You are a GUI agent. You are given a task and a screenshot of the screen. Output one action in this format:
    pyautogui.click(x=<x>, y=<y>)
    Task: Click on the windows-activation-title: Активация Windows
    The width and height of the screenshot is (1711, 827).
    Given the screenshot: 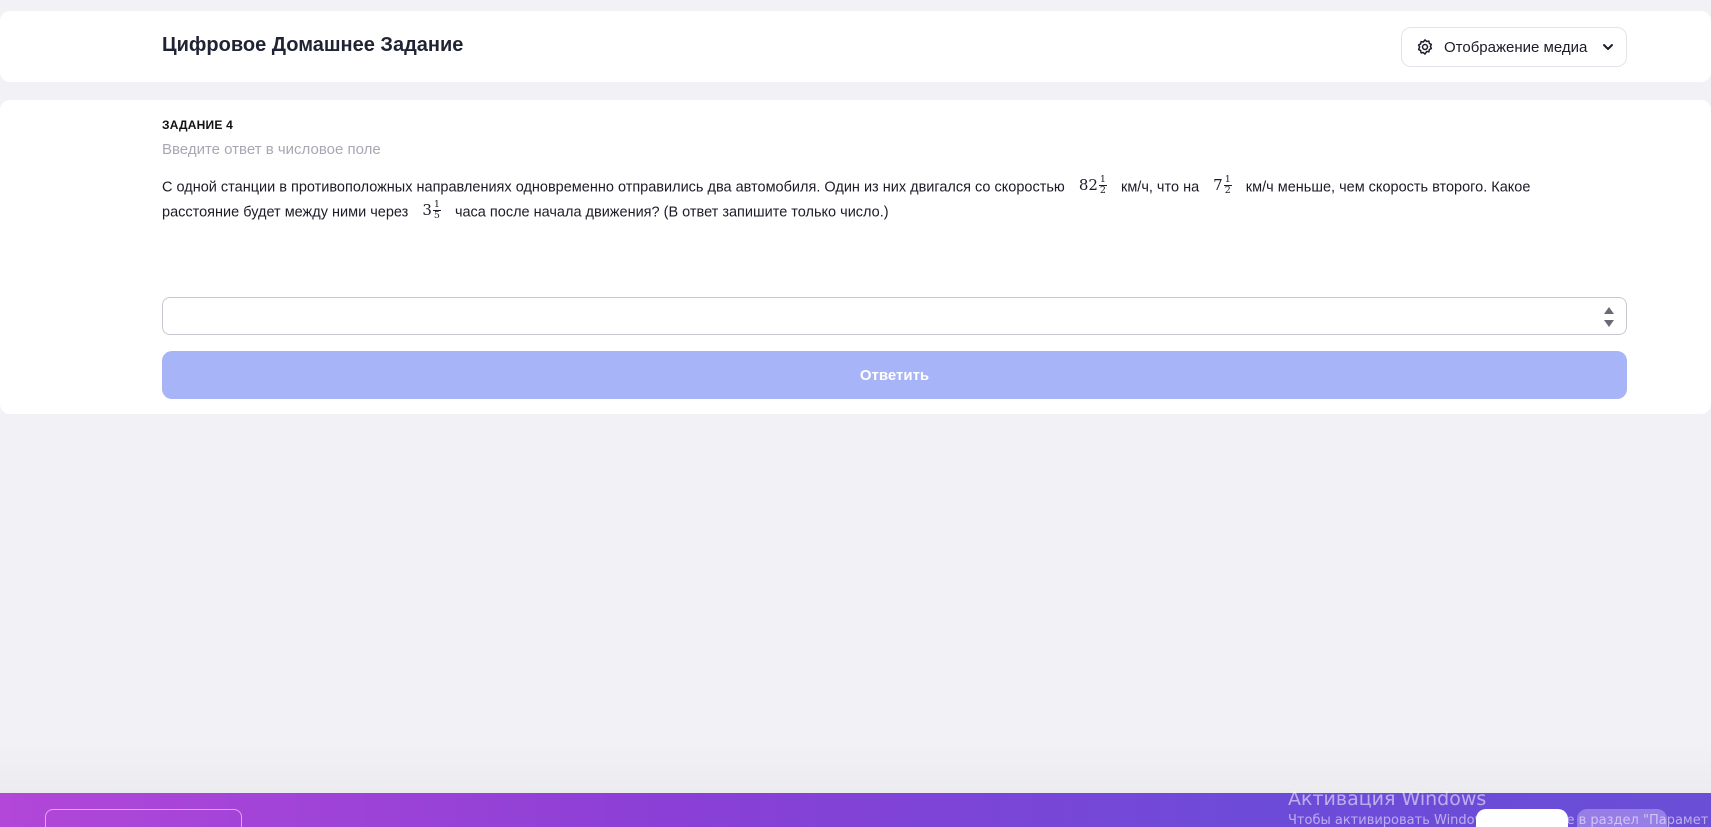 What is the action you would take?
    pyautogui.click(x=1387, y=799)
    